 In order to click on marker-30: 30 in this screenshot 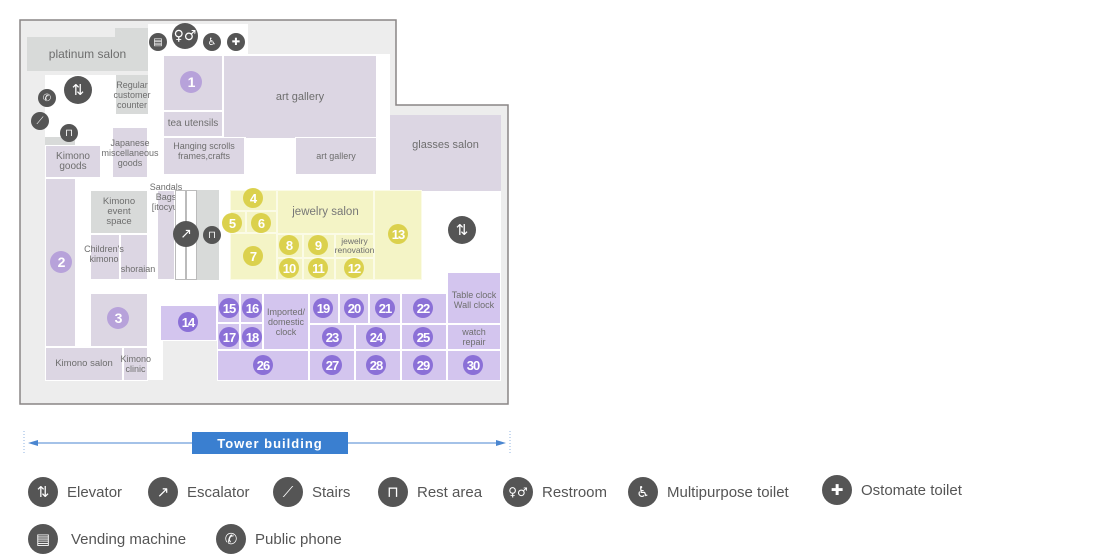, I will do `click(473, 365)`.